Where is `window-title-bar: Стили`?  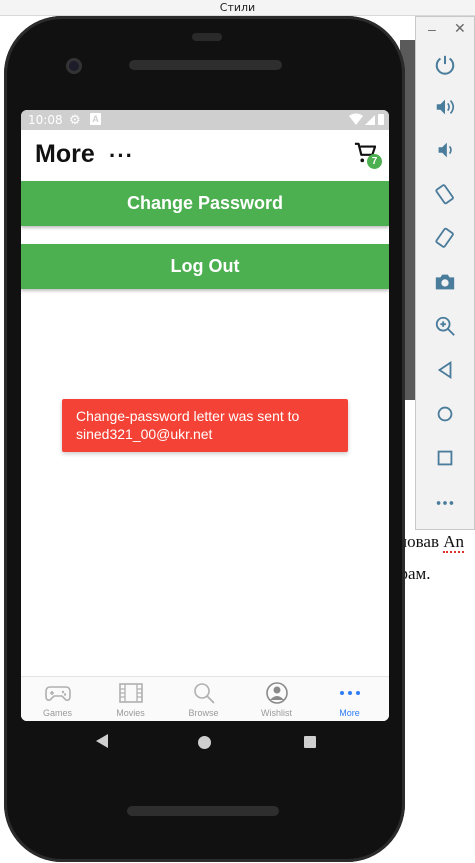
window-title-bar: Стили is located at coordinates (237, 8).